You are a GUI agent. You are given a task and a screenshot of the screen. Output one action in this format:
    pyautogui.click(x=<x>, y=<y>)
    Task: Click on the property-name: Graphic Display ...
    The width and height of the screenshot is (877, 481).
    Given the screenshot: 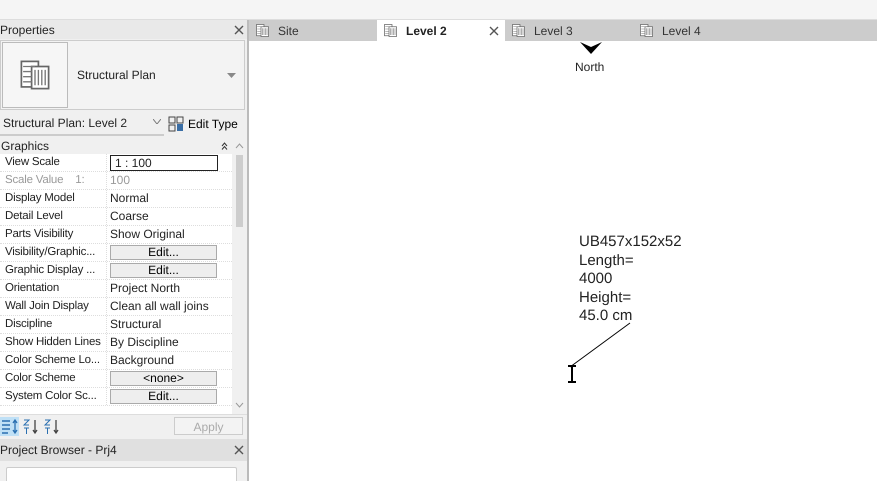 What is the action you would take?
    pyautogui.click(x=53, y=270)
    